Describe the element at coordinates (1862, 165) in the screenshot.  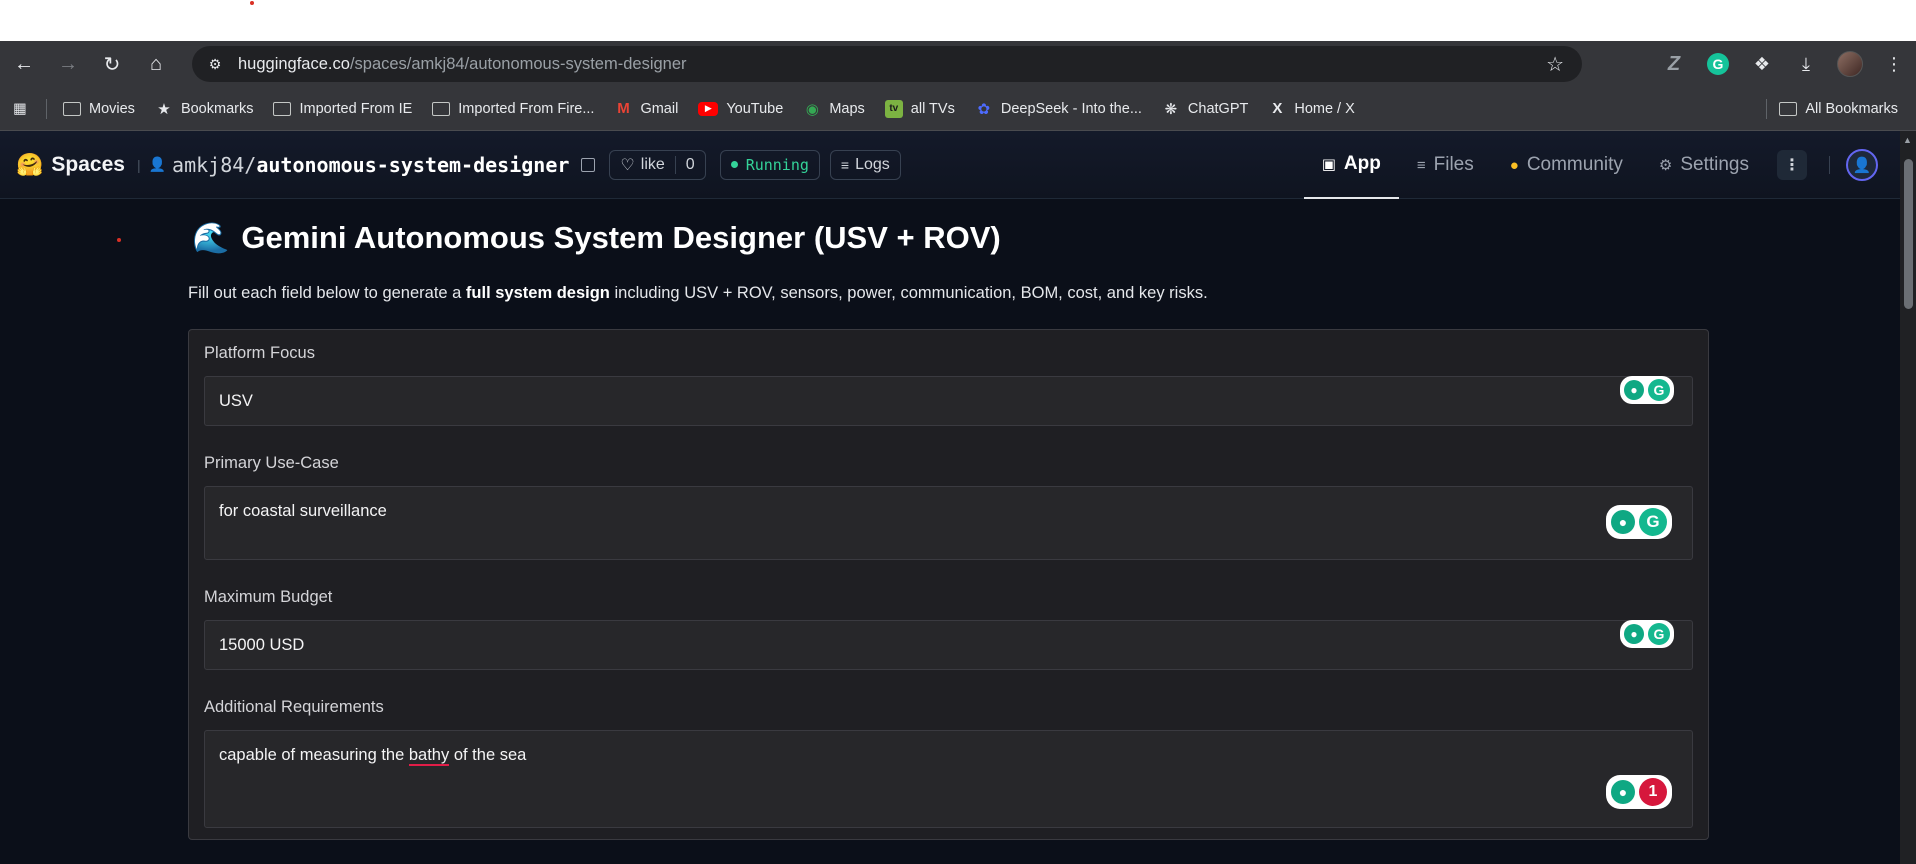
I see `user-avatar: 👤` at that location.